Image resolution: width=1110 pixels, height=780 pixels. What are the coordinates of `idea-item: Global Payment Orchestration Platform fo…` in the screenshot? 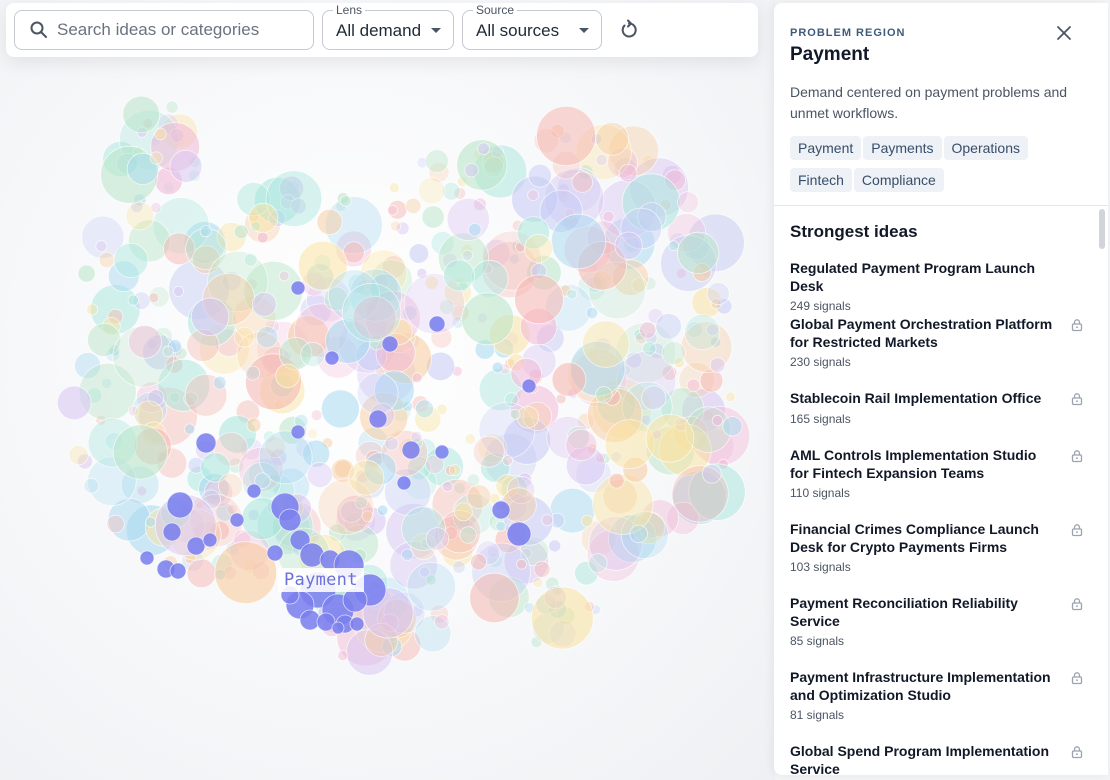 It's located at (940, 342).